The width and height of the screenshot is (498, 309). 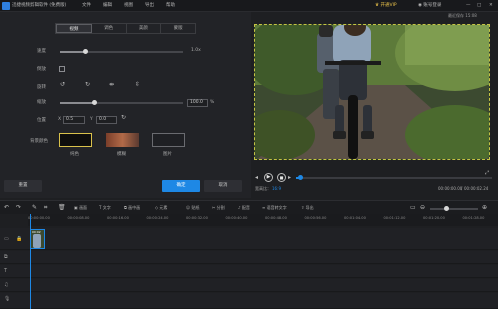 What do you see at coordinates (196, 50) in the screenshot?
I see `speed-value: 1.0x` at bounding box center [196, 50].